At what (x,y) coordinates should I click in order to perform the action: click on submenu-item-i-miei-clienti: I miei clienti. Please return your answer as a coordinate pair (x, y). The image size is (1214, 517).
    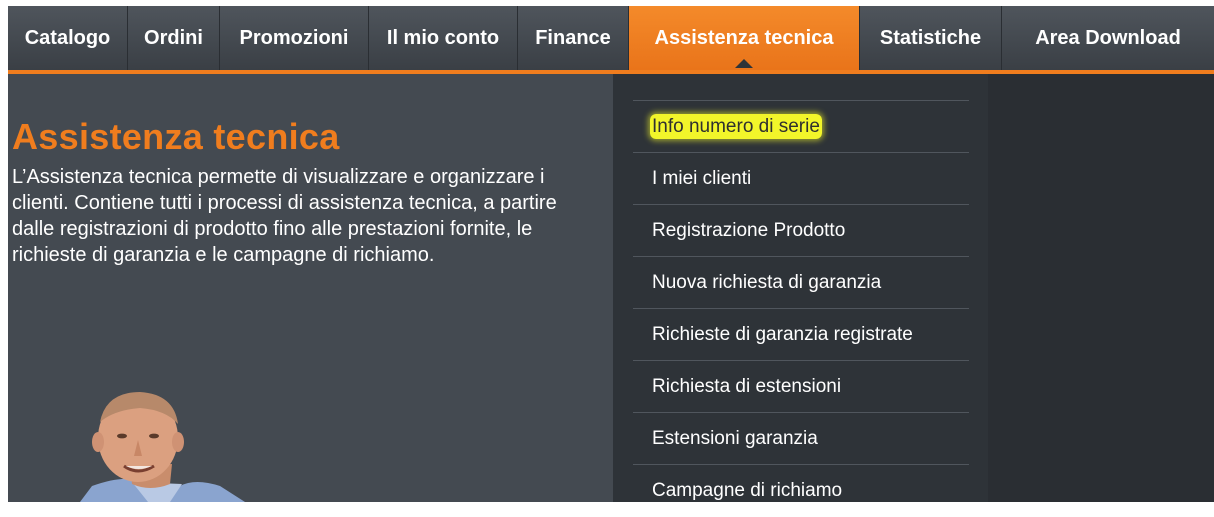
    Looking at the image, I should click on (801, 178).